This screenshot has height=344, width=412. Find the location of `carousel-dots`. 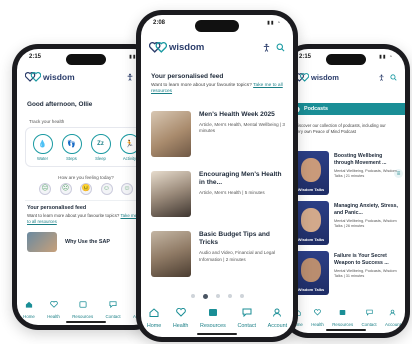

carousel-dots is located at coordinates (217, 296).